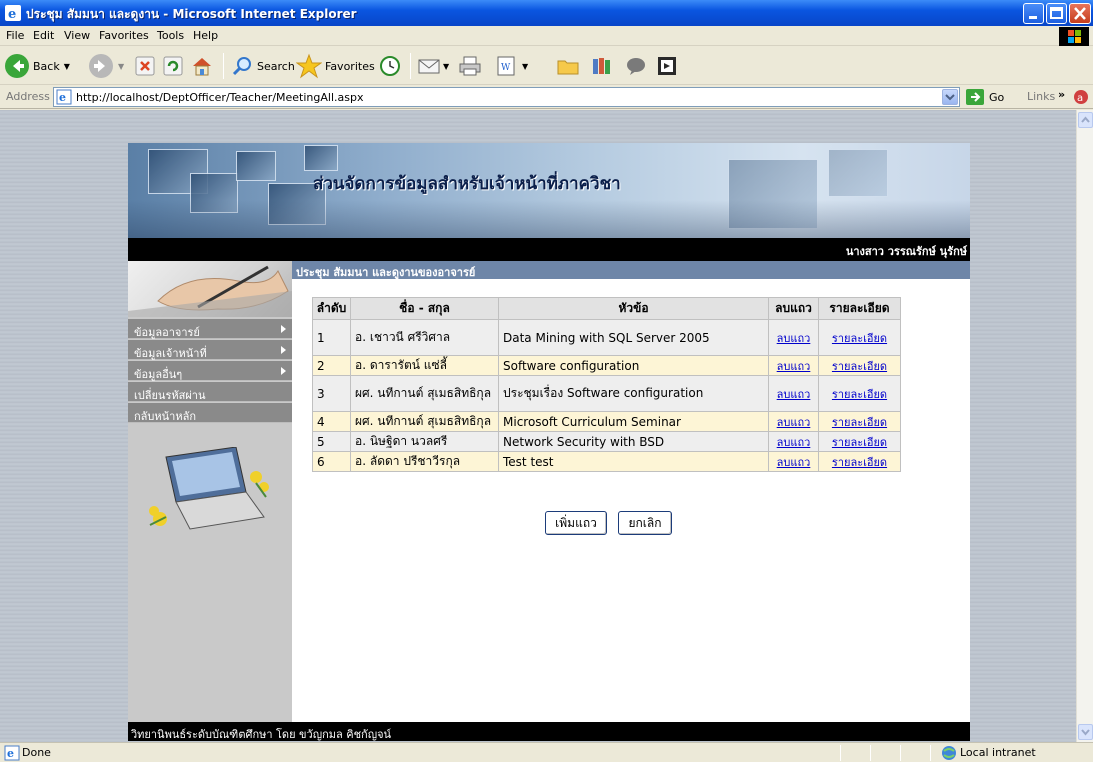  What do you see at coordinates (506, 68) in the screenshot?
I see `svg-text: W` at bounding box center [506, 68].